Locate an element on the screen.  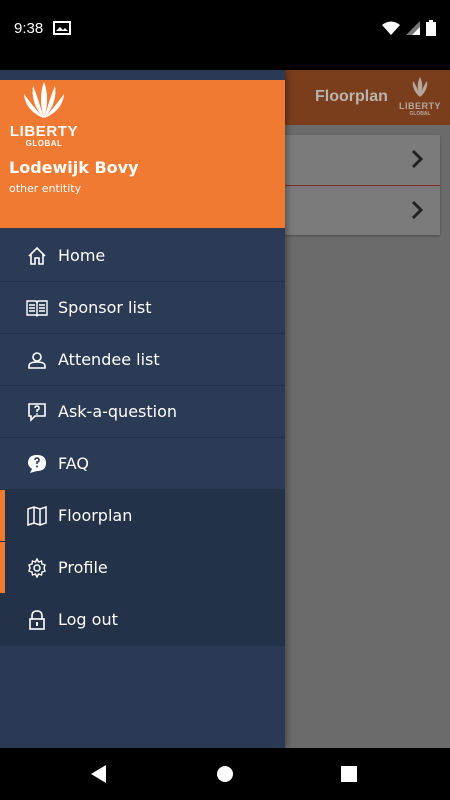
drawer-logo-sub: GLOBAL is located at coordinates (44, 143).